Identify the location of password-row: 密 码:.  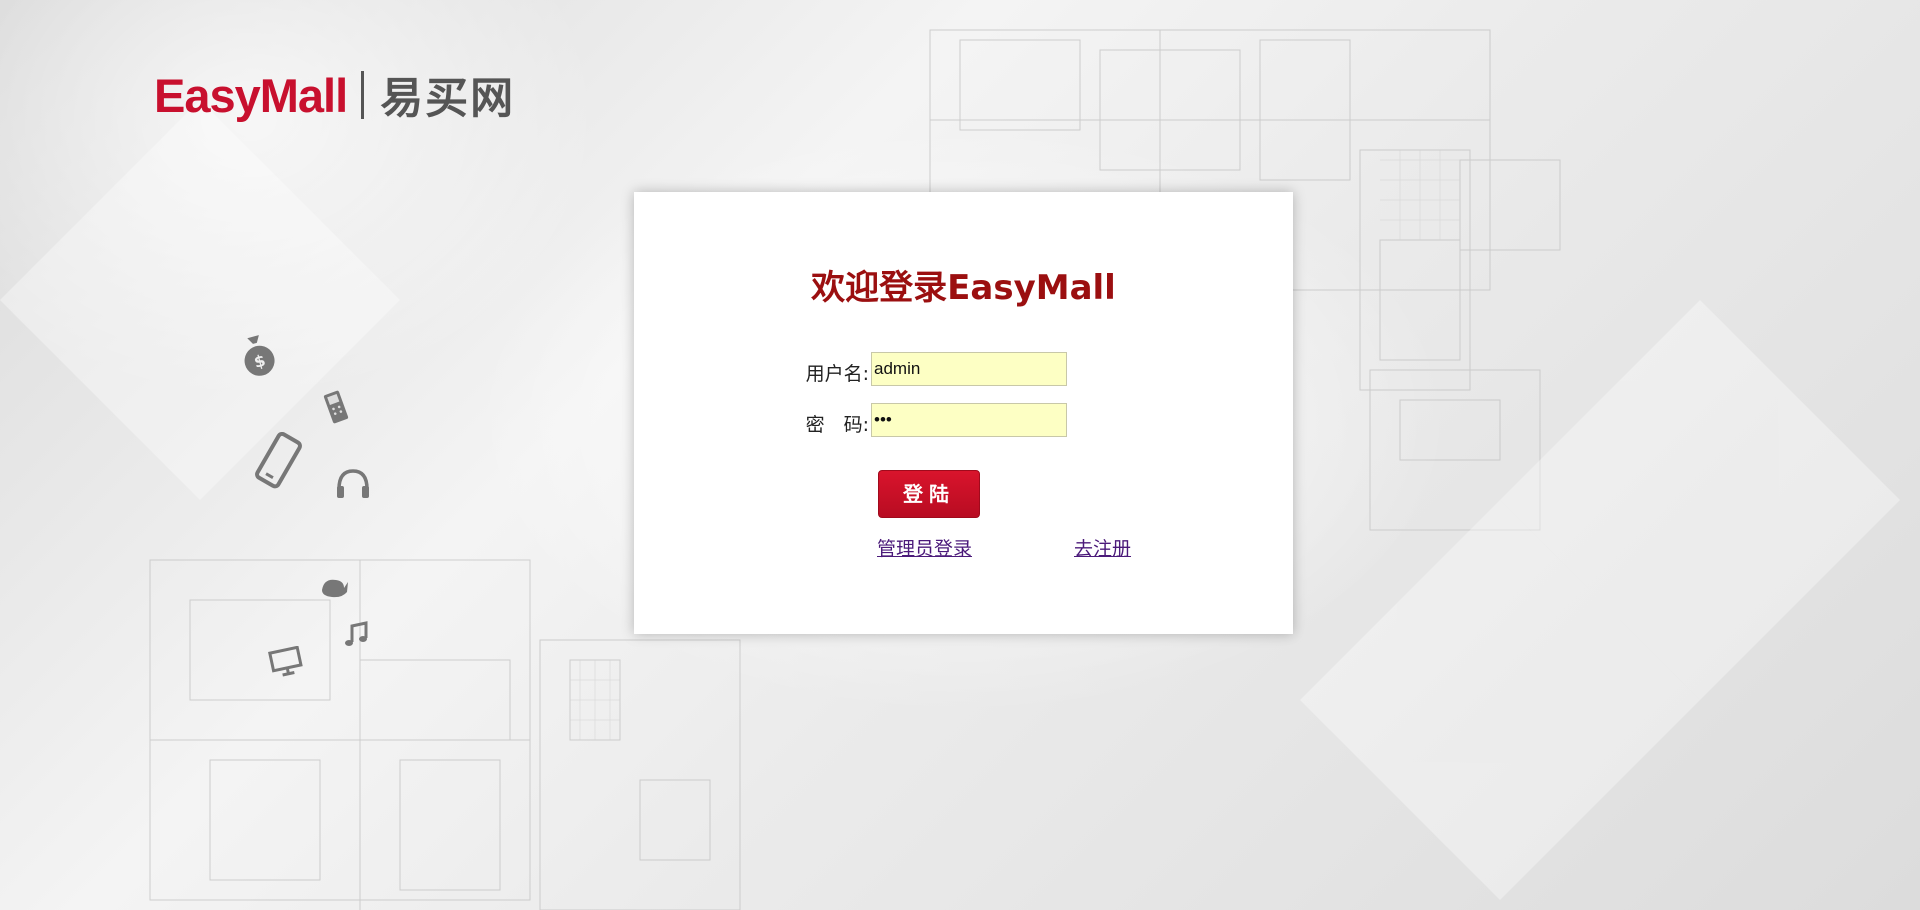
(963, 421).